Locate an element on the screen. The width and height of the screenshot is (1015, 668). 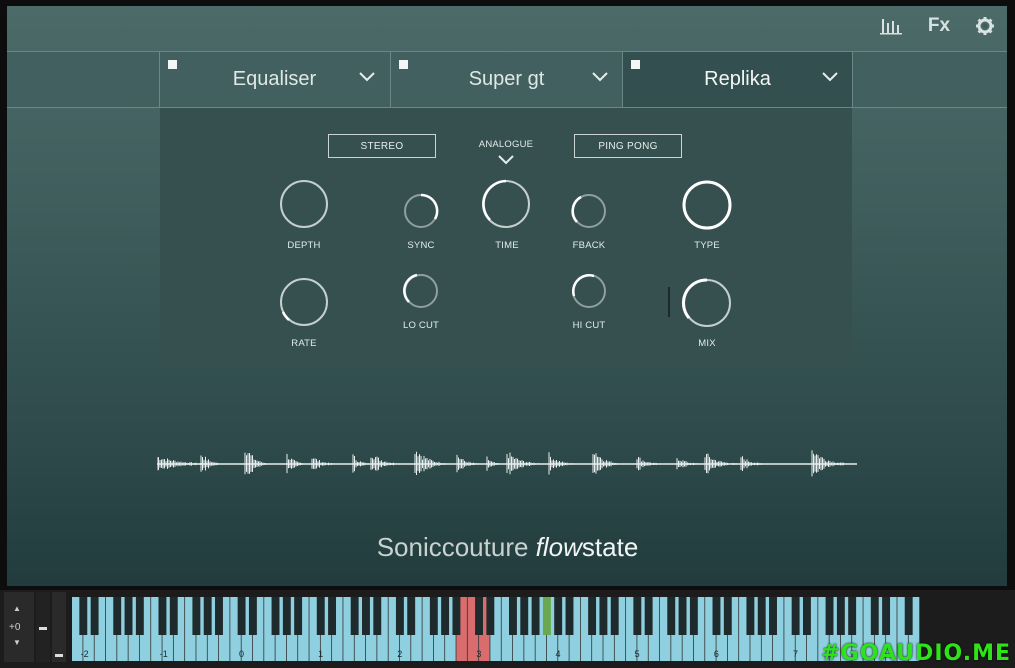
tab-label: Super gt is located at coordinates (506, 79).